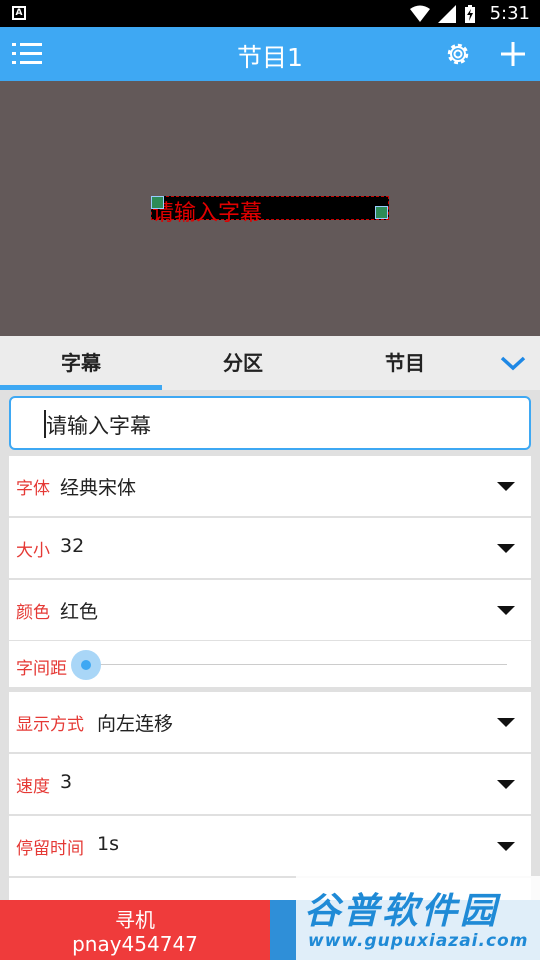  I want to click on speed-label: 速度, so click(33, 787).